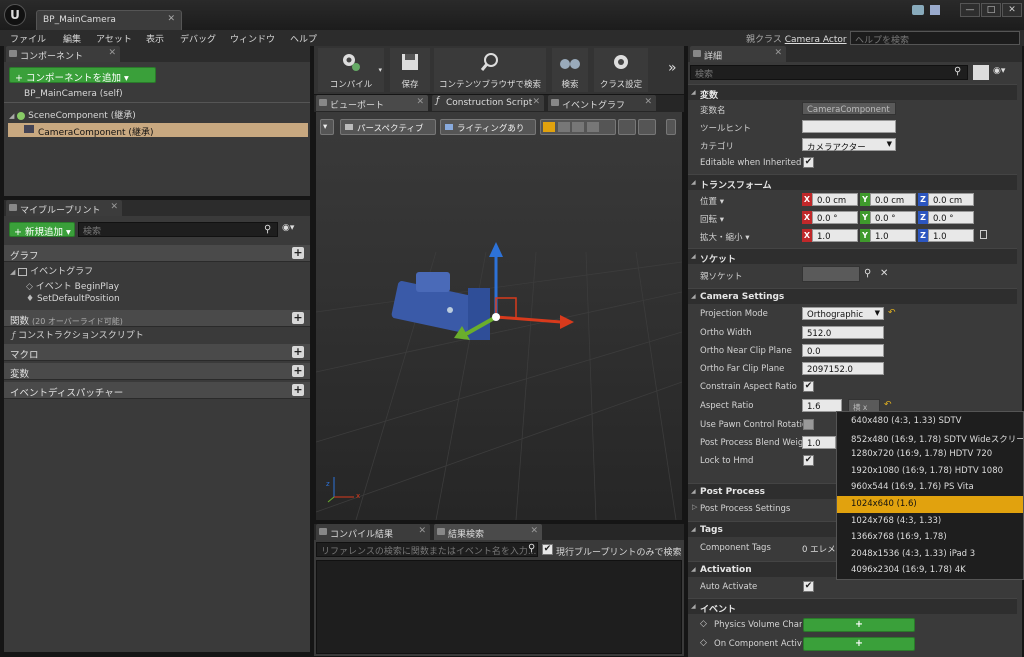 The height and width of the screenshot is (657, 1024). Describe the element at coordinates (42, 230) in the screenshot. I see `new-add-button: + 新規追加 ▾` at that location.